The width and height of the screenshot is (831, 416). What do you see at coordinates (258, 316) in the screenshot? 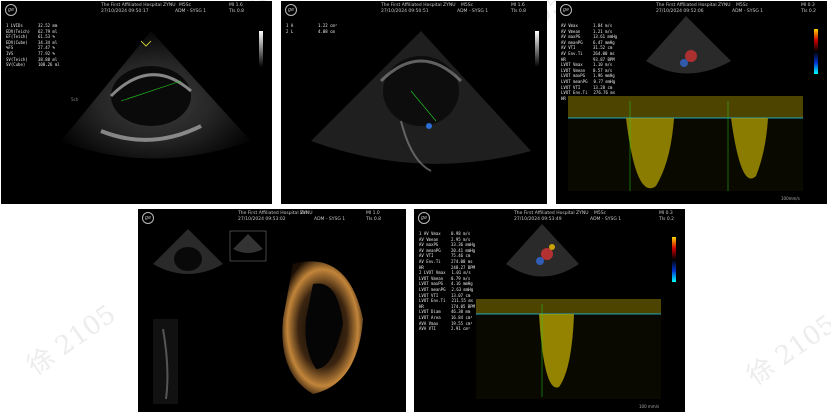
I see `echo-3d-image` at bounding box center [258, 316].